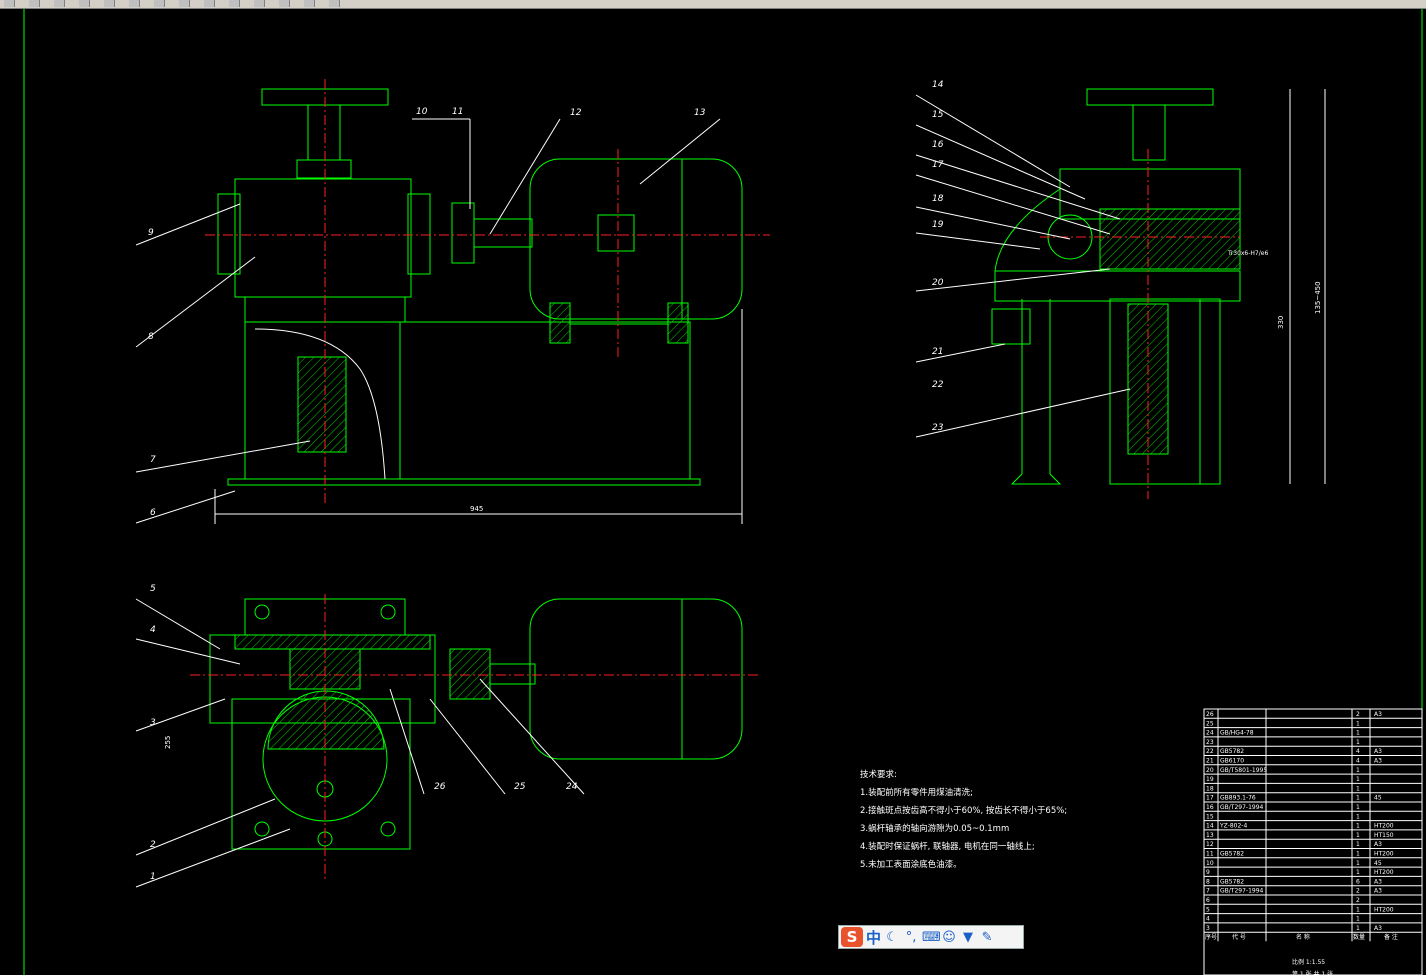  What do you see at coordinates (1378, 863) in the screenshot?
I see `bom-cell-mat: 45` at bounding box center [1378, 863].